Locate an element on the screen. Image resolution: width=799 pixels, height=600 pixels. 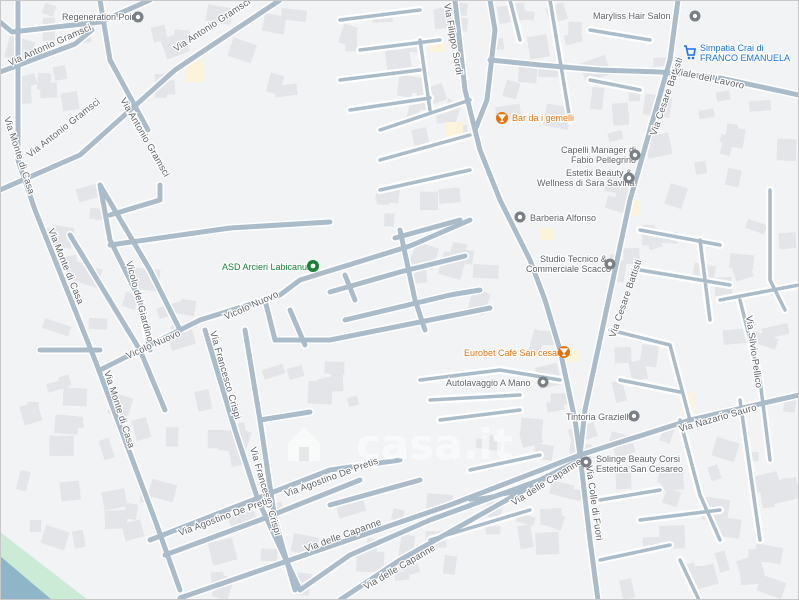
poi-label: ASD Arcieri Labicanum is located at coordinates (268, 267).